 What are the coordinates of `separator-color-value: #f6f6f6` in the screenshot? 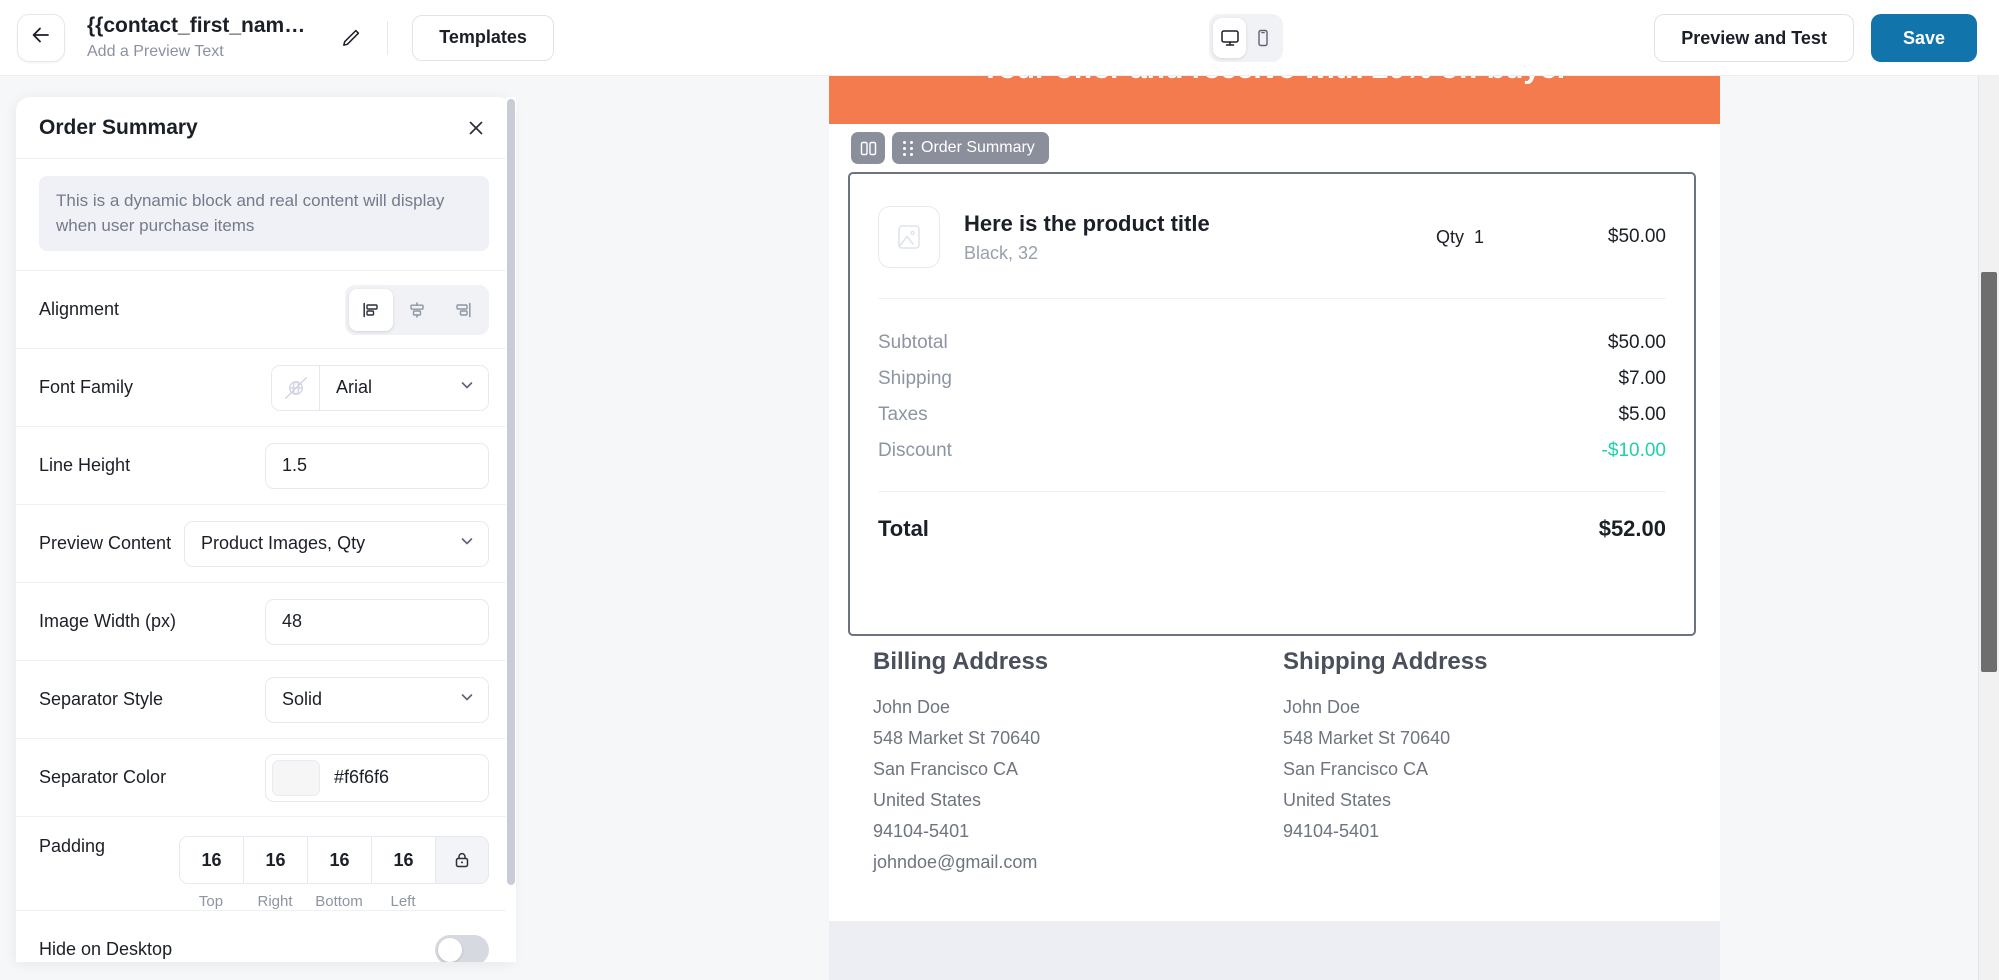 It's located at (362, 777).